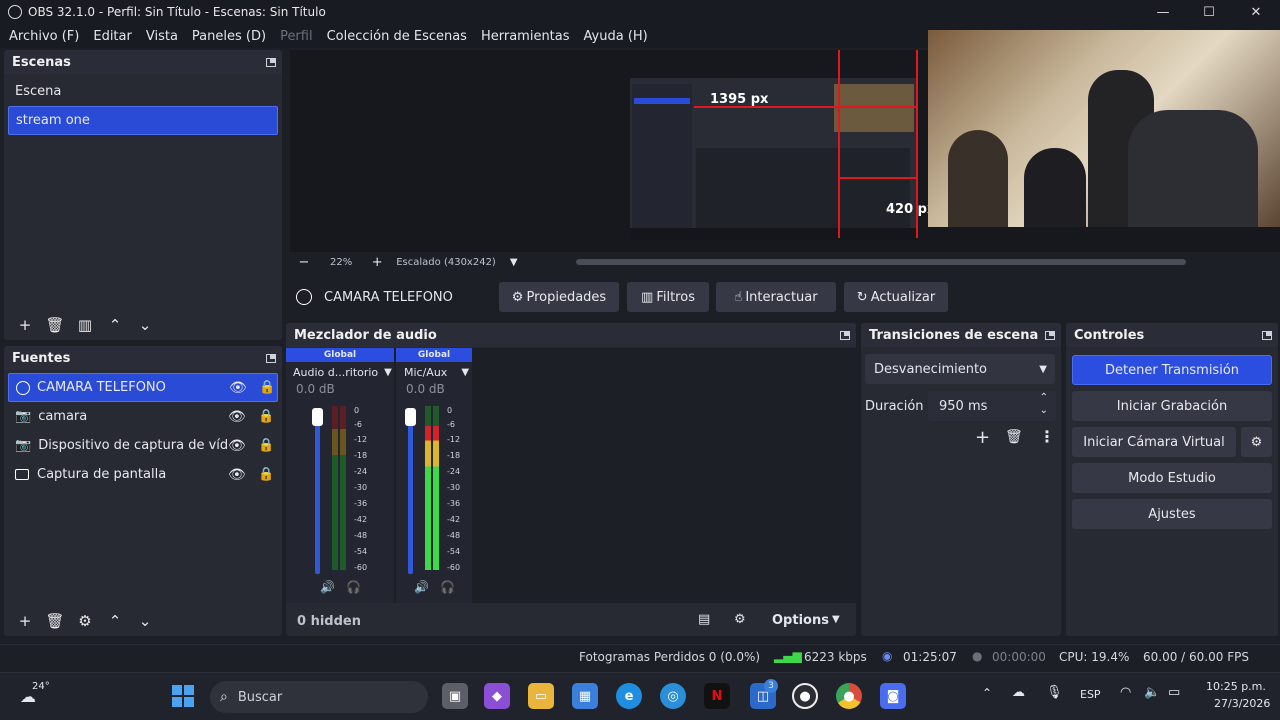 The width and height of the screenshot is (1280, 720). What do you see at coordinates (85, 621) in the screenshot?
I see `gear-icon: ⚙` at bounding box center [85, 621].